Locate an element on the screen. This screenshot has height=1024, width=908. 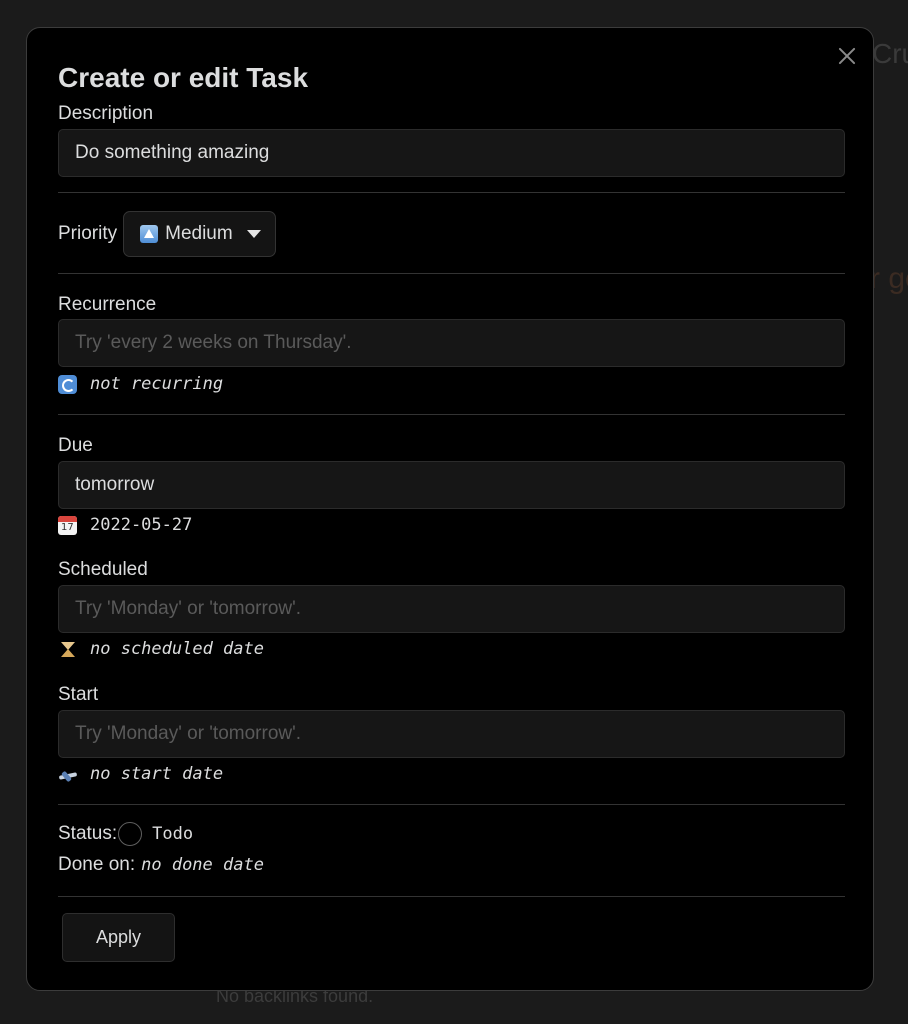
priority-select: Medium is located at coordinates (199, 234).